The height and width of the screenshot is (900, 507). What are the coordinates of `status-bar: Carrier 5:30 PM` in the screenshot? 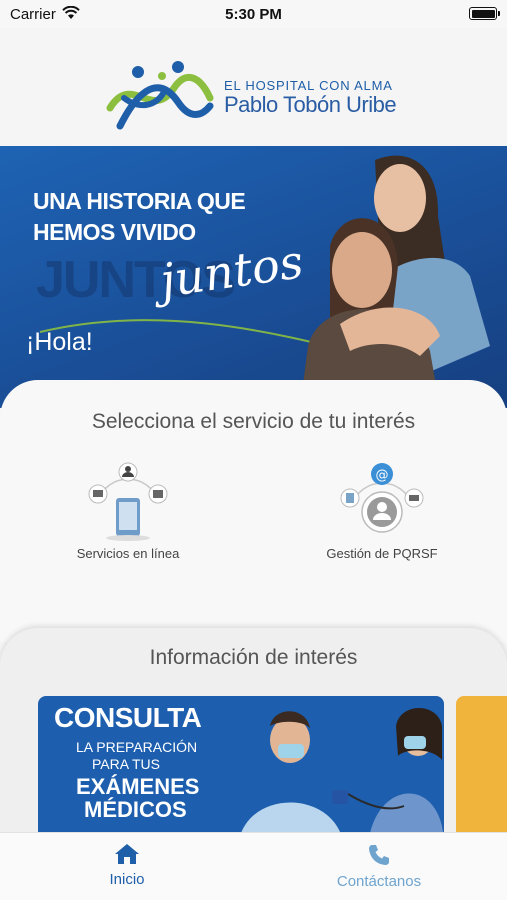 It's located at (253, 14).